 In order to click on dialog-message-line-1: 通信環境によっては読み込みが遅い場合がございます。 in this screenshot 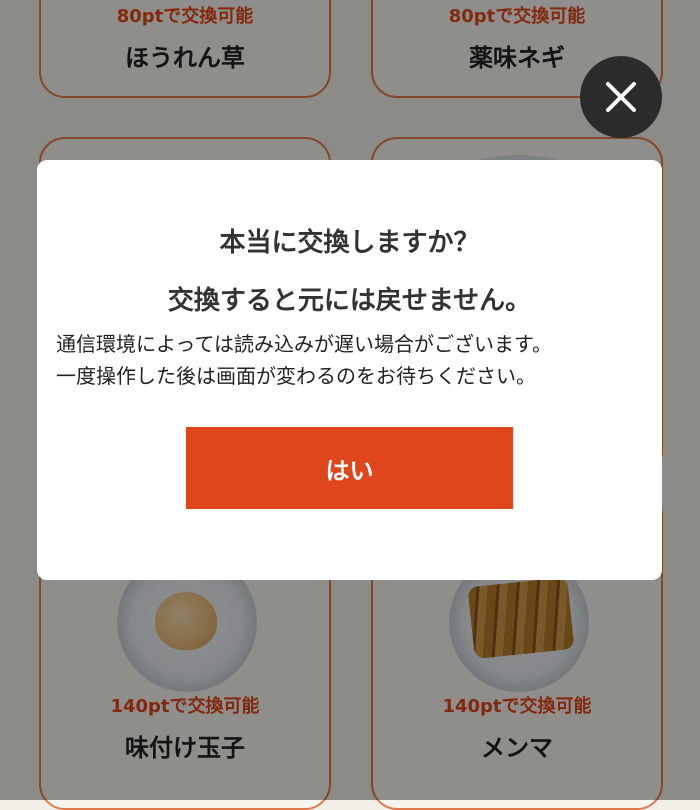, I will do `click(304, 344)`.